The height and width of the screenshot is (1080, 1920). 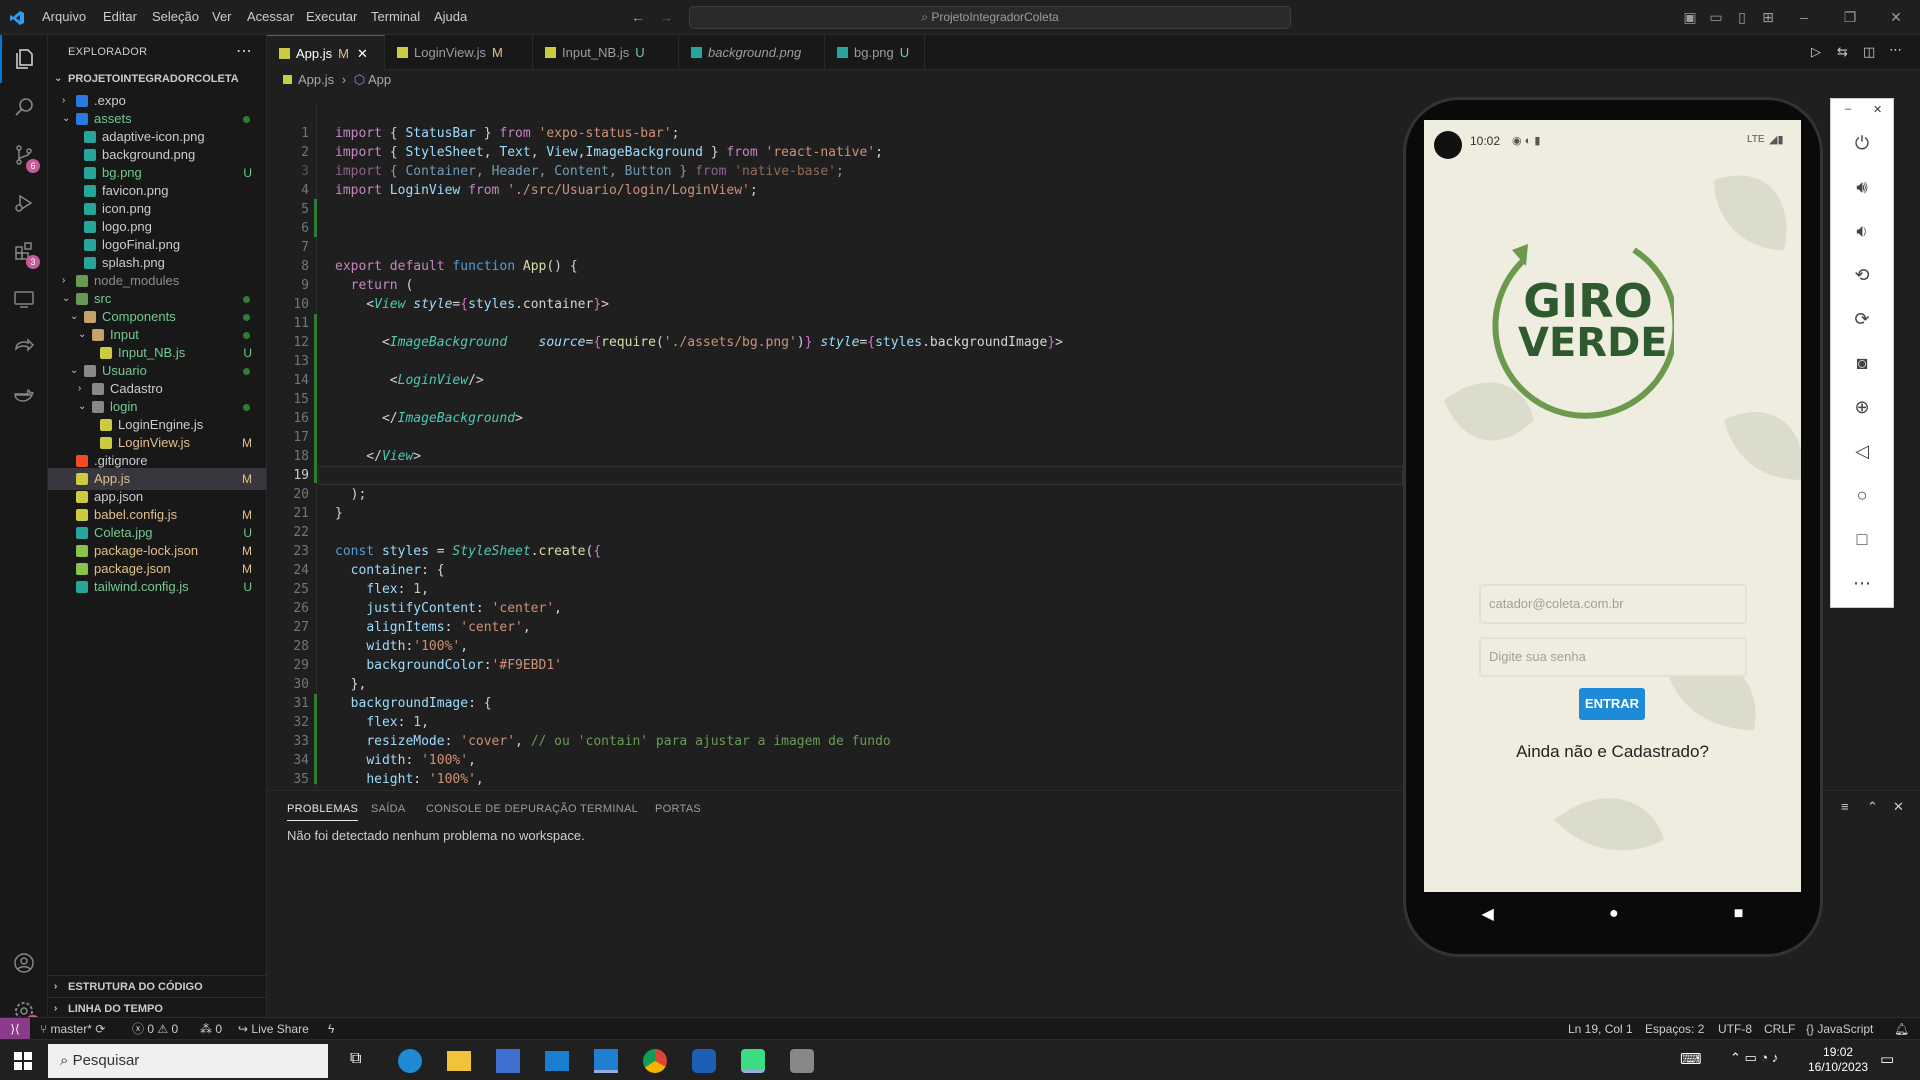 What do you see at coordinates (1600, 1029) in the screenshot?
I see `cursor-position: Ln 19, Col 1` at bounding box center [1600, 1029].